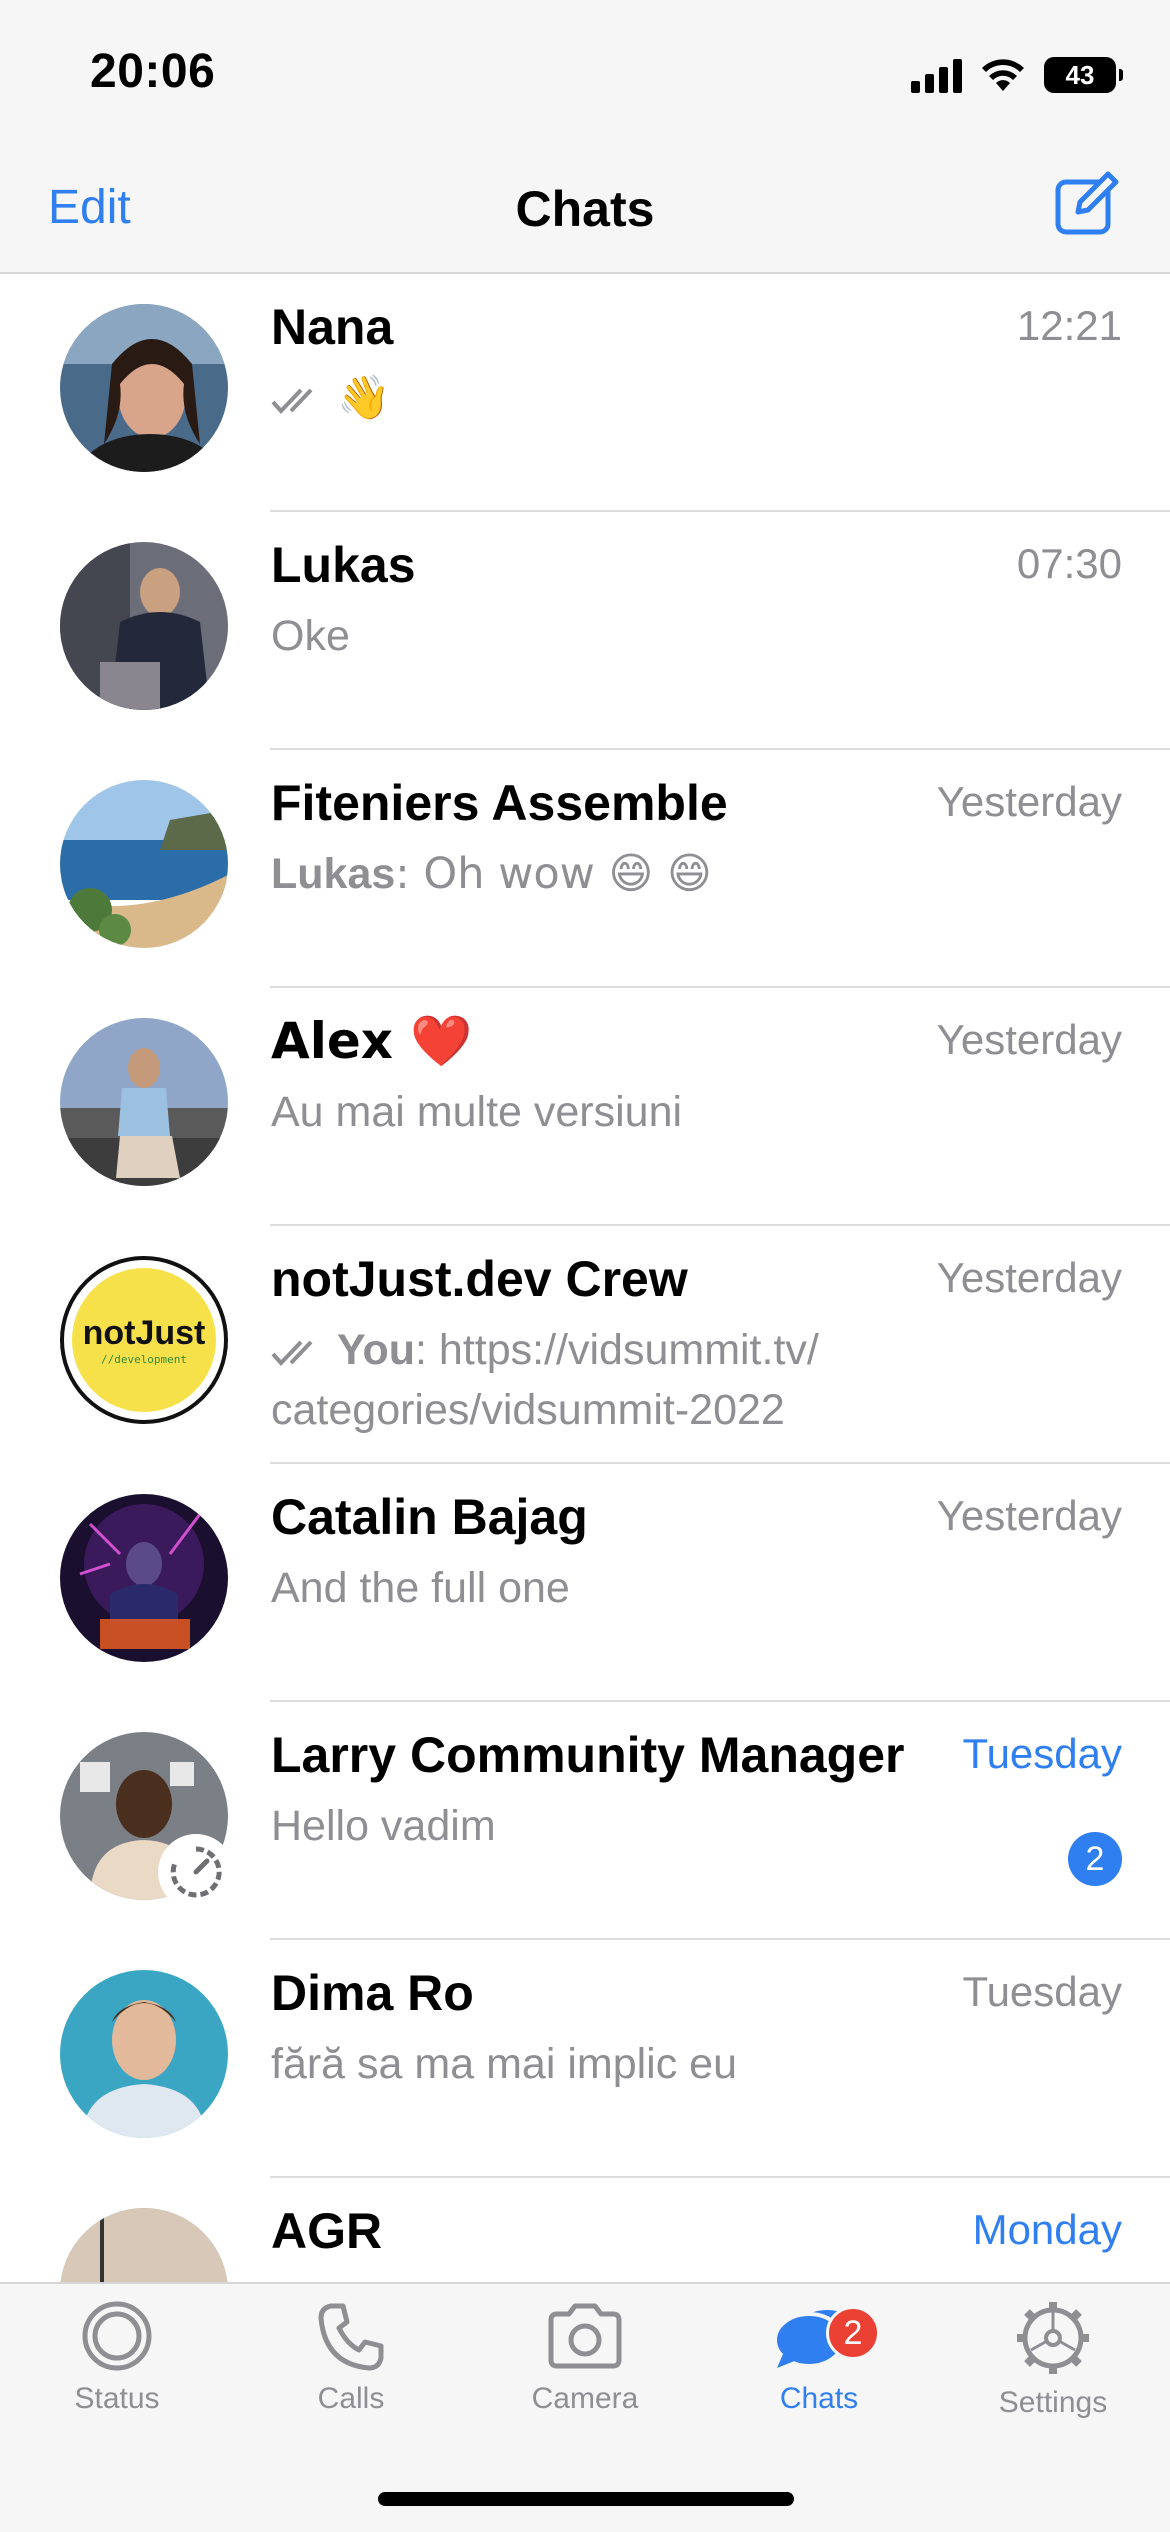  I want to click on chat-preview: 👋, so click(581, 398).